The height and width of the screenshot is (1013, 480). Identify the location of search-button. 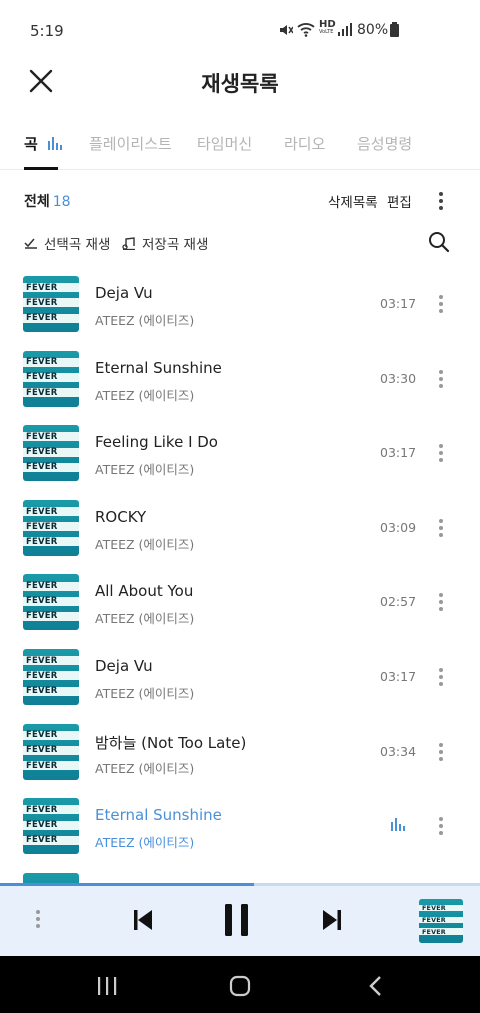
(439, 242).